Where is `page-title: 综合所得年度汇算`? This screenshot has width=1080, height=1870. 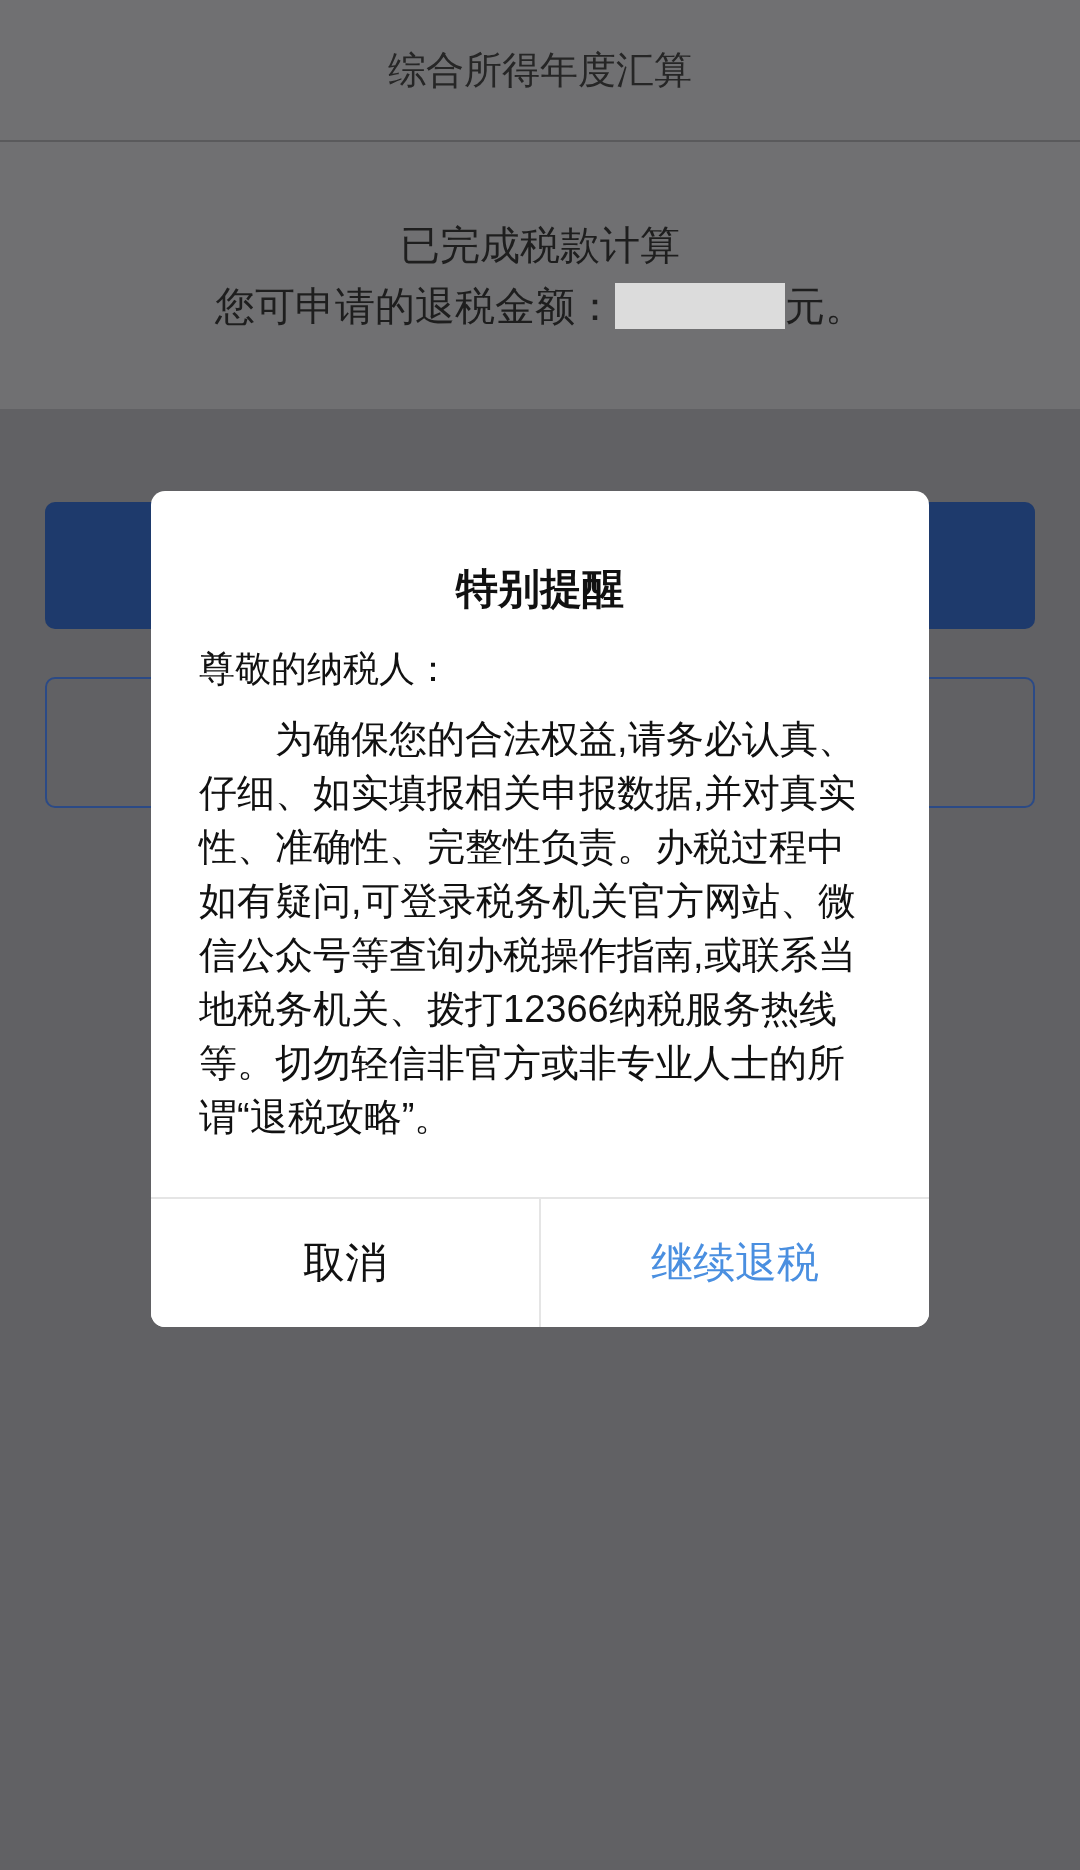 page-title: 综合所得年度汇算 is located at coordinates (540, 70).